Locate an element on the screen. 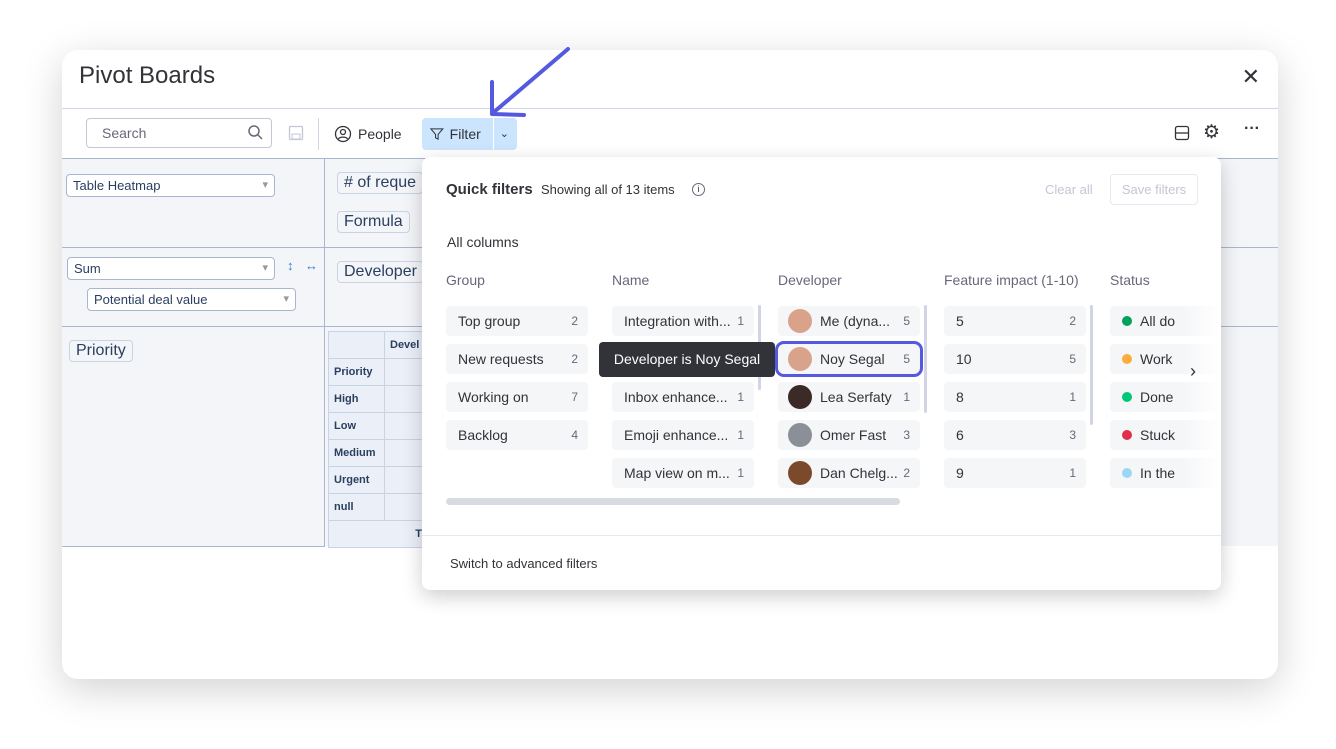 This screenshot has width=1336, height=749. filter-chip: Omer Fast 3 is located at coordinates (849, 435).